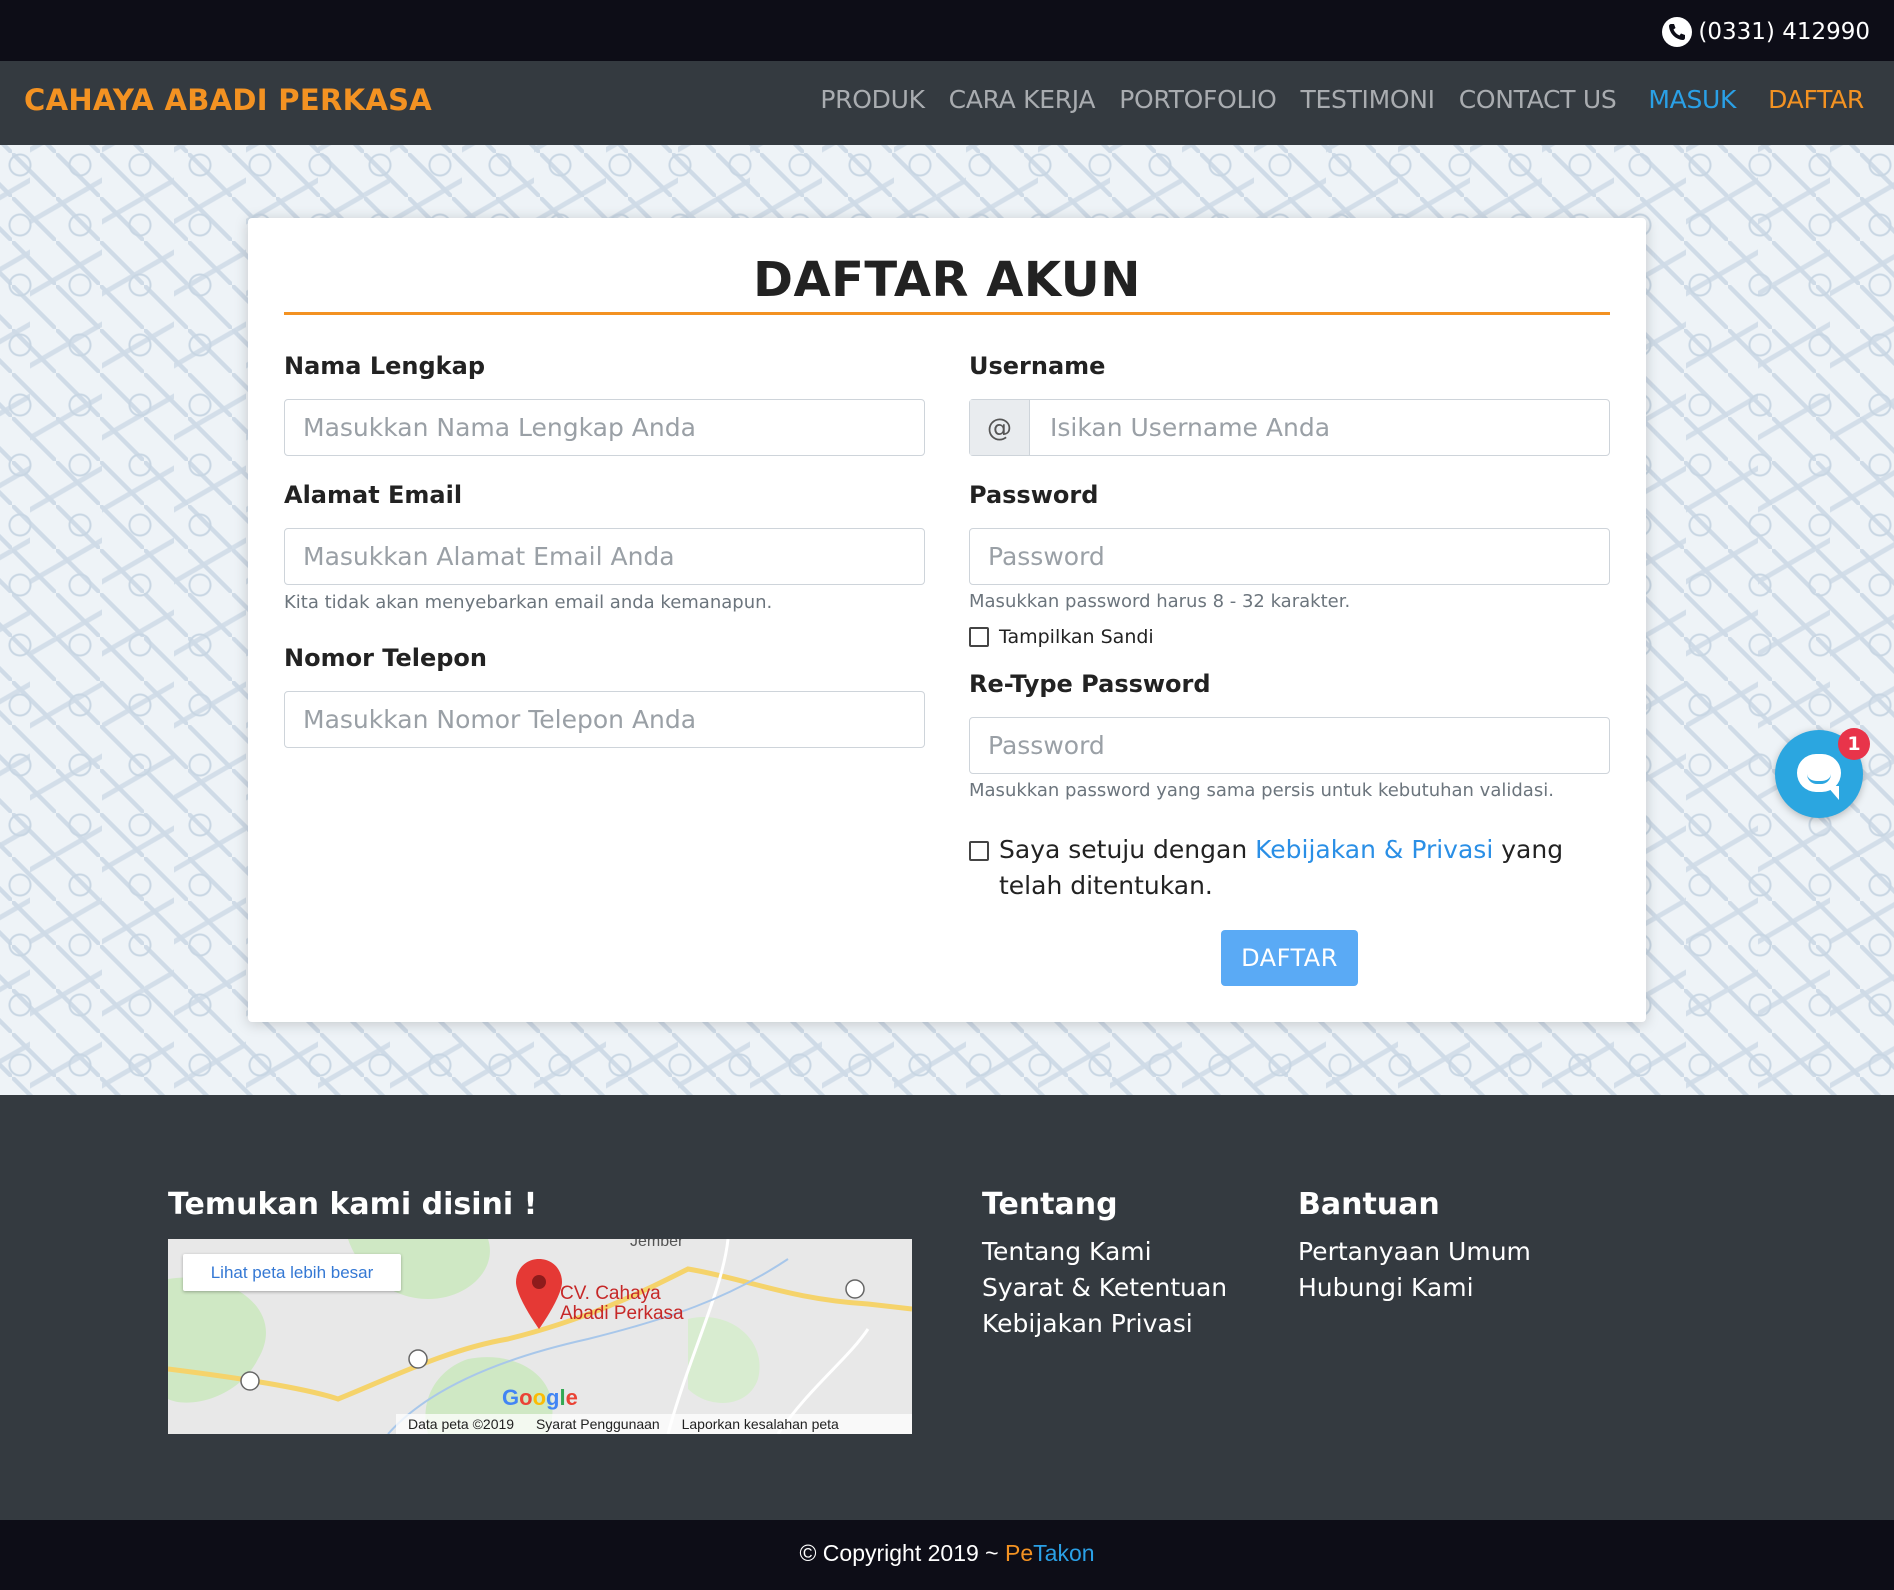 The width and height of the screenshot is (1894, 1590). Describe the element at coordinates (1127, 849) in the screenshot. I see `agree-prefix: Saya setuju dengan` at that location.